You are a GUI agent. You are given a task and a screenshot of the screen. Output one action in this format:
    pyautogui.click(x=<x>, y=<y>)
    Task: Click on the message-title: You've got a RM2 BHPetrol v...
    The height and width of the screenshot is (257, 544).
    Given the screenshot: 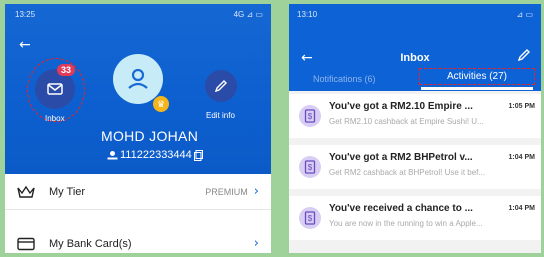 What is the action you would take?
    pyautogui.click(x=401, y=157)
    